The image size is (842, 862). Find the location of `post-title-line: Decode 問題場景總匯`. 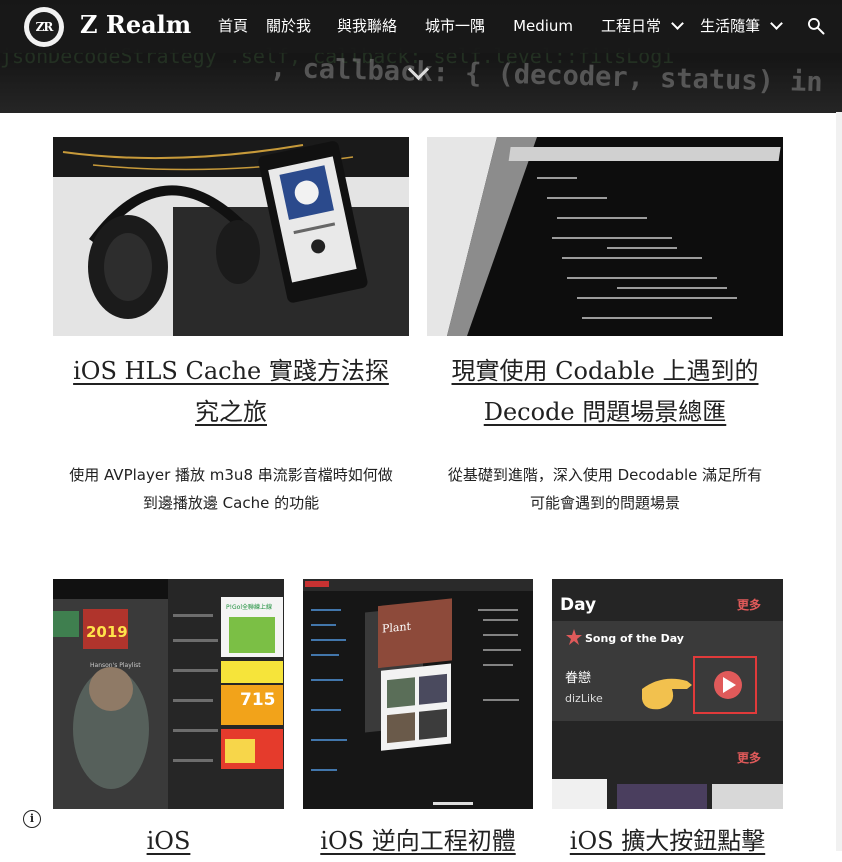

post-title-line: Decode 問題場景總匯 is located at coordinates (605, 412).